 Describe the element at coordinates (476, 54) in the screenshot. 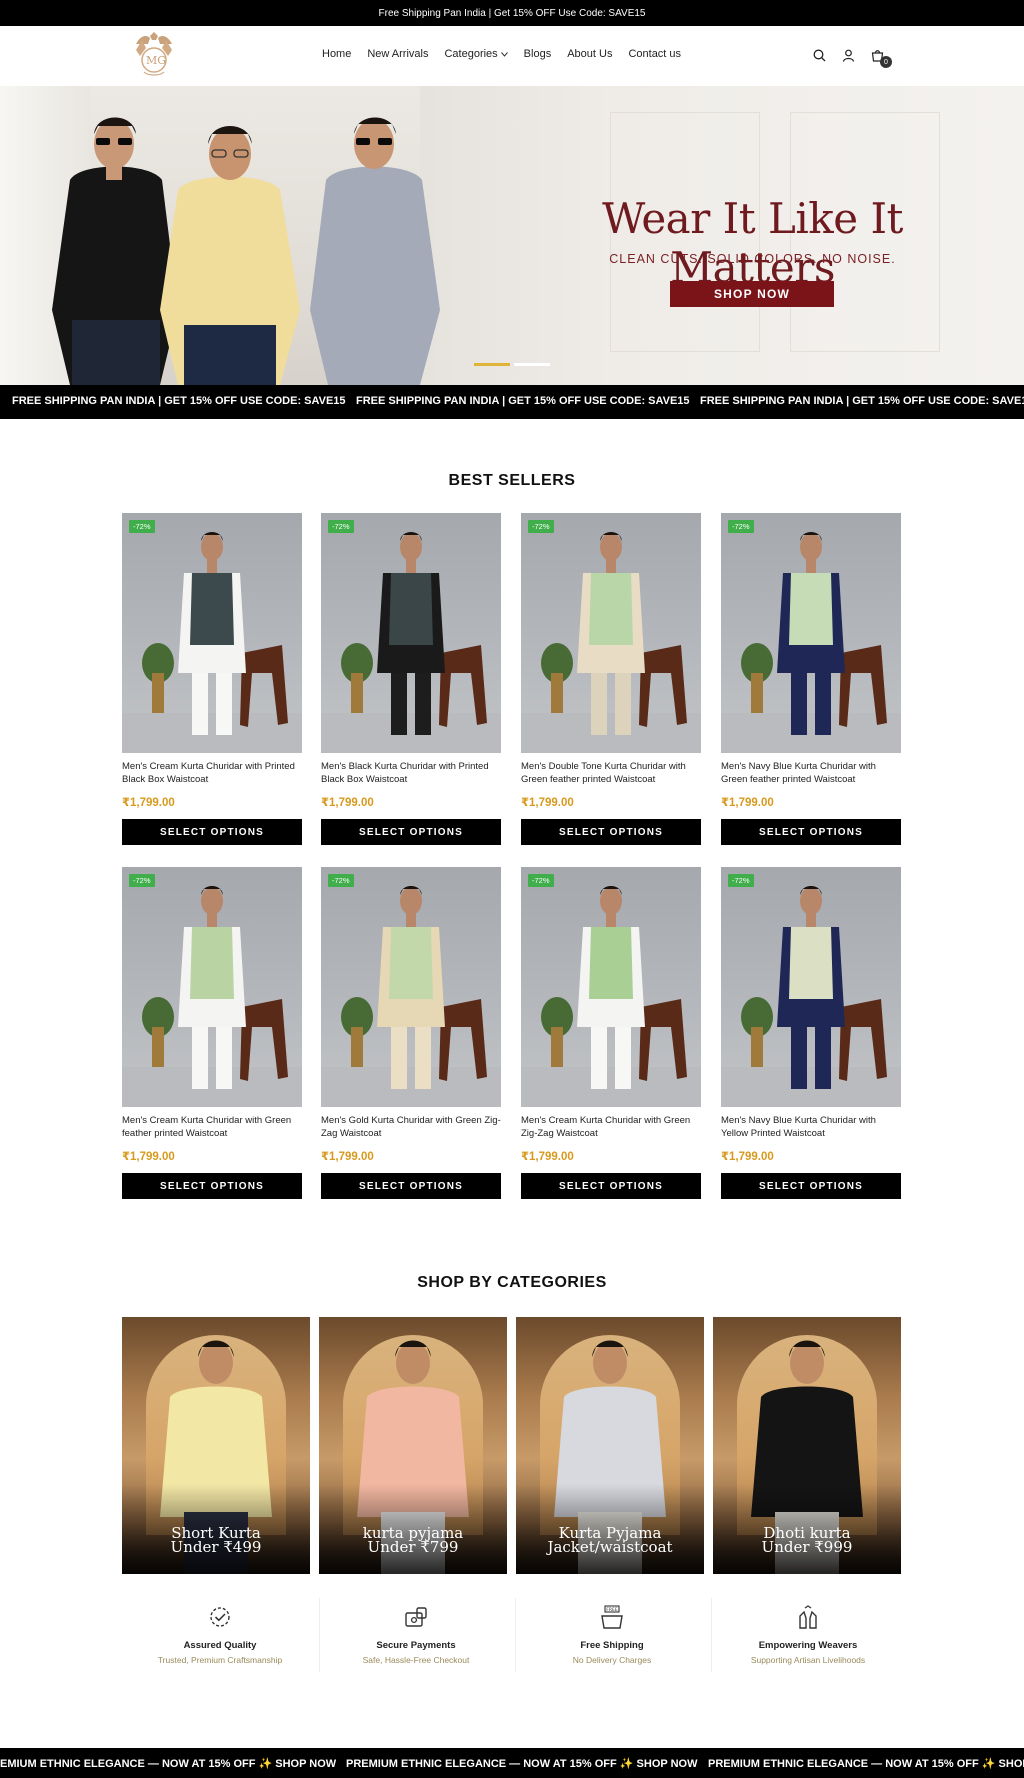

I see `nav-categories: Categories` at that location.